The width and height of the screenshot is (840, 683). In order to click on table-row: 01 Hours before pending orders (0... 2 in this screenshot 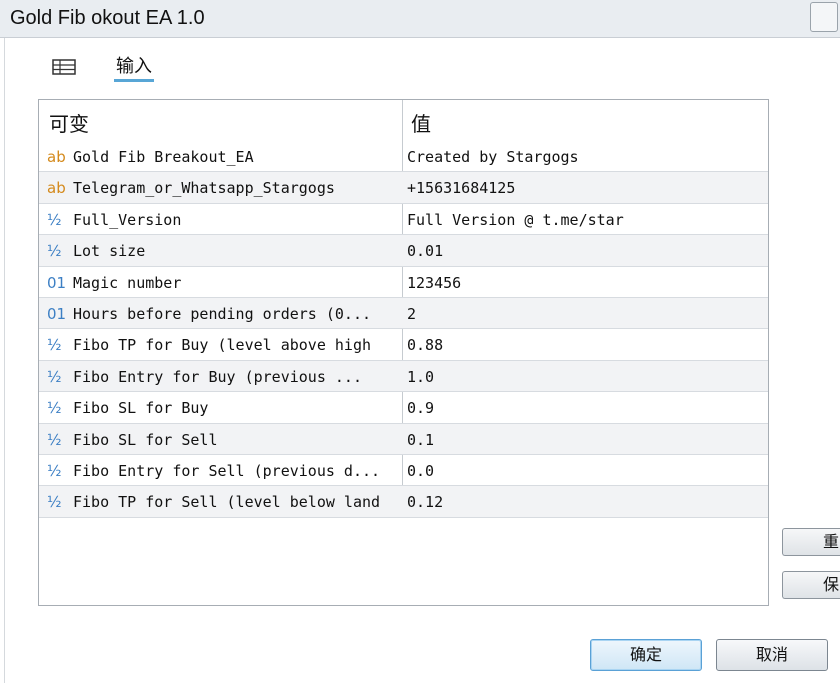, I will do `click(403, 313)`.